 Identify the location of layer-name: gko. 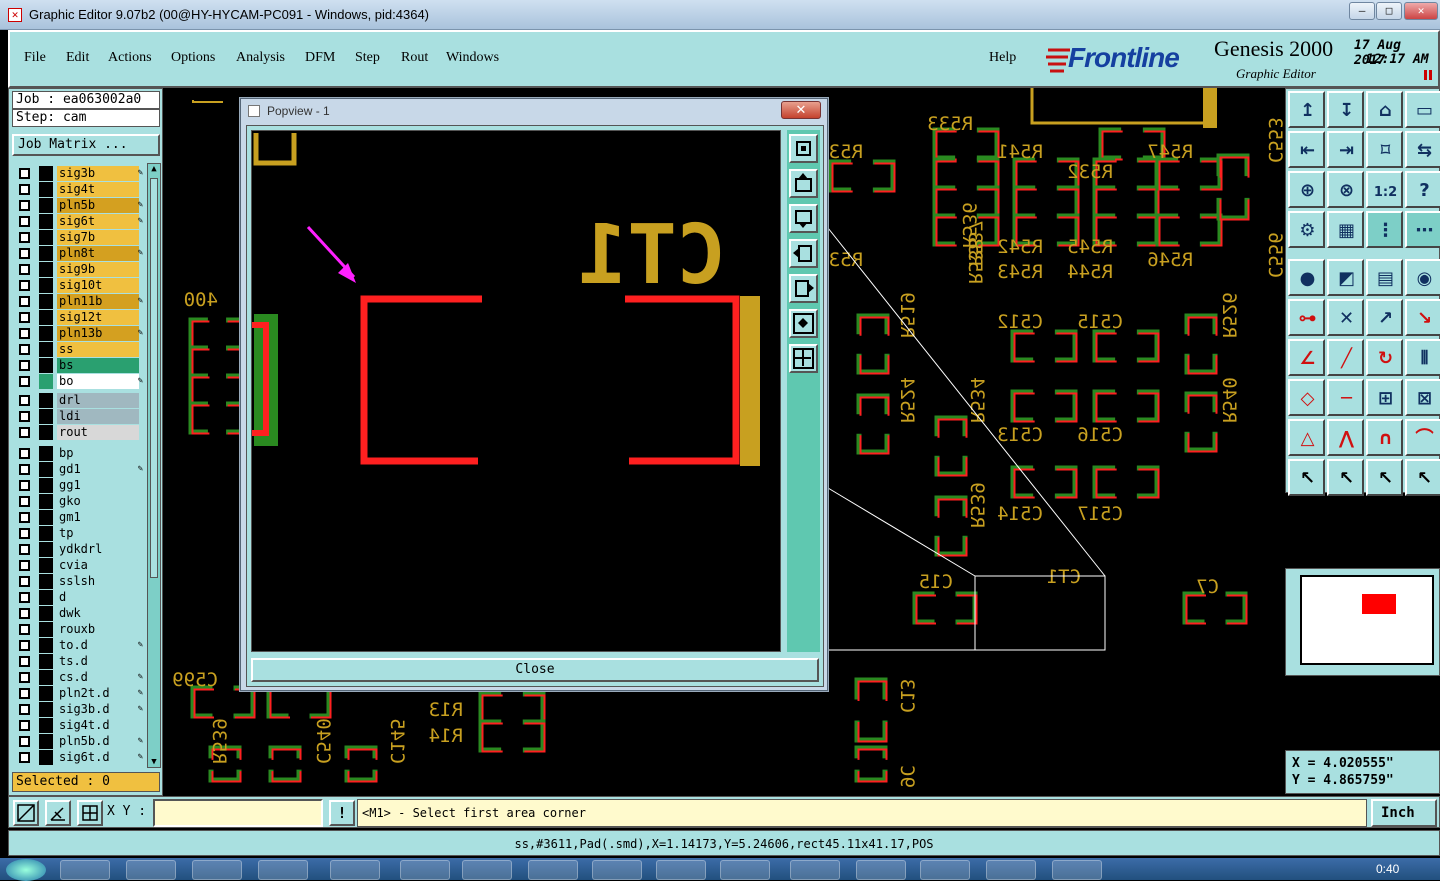
(98, 501).